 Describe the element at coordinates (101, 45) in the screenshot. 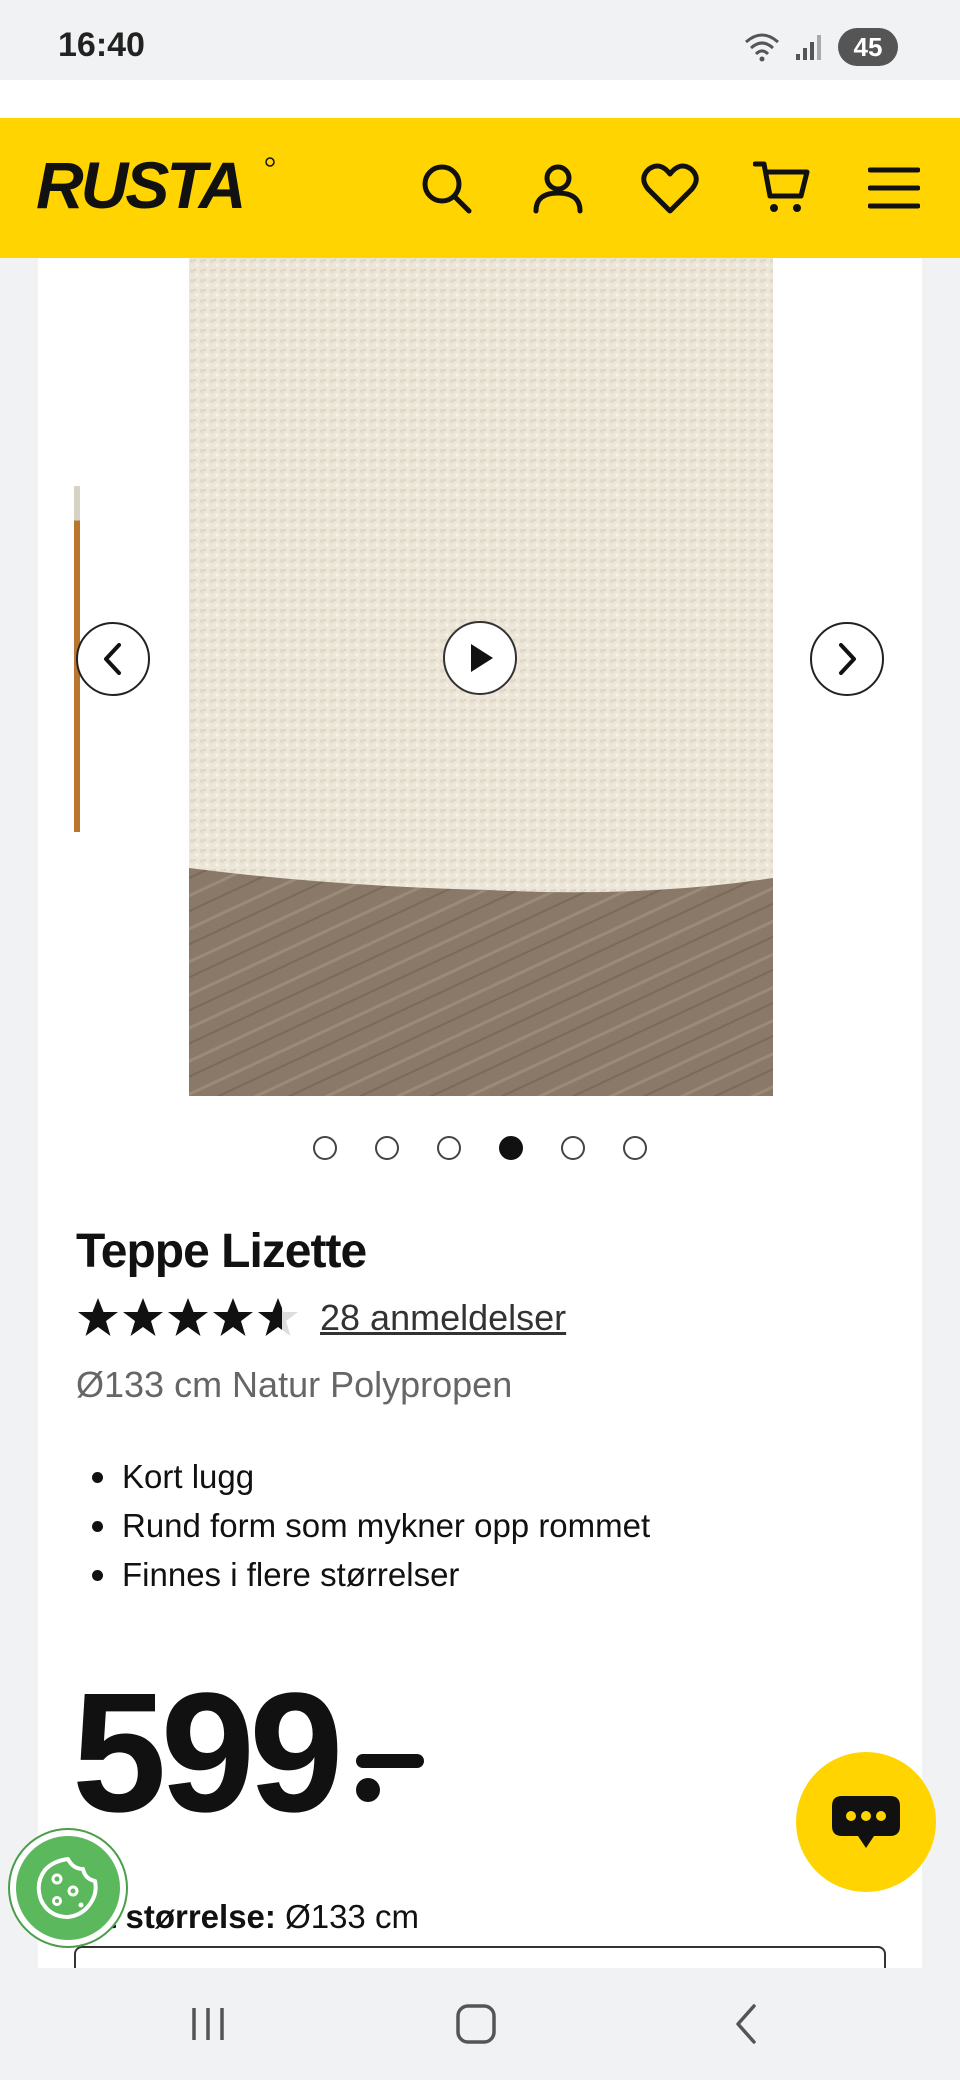

I see `status-time: 16:40` at that location.